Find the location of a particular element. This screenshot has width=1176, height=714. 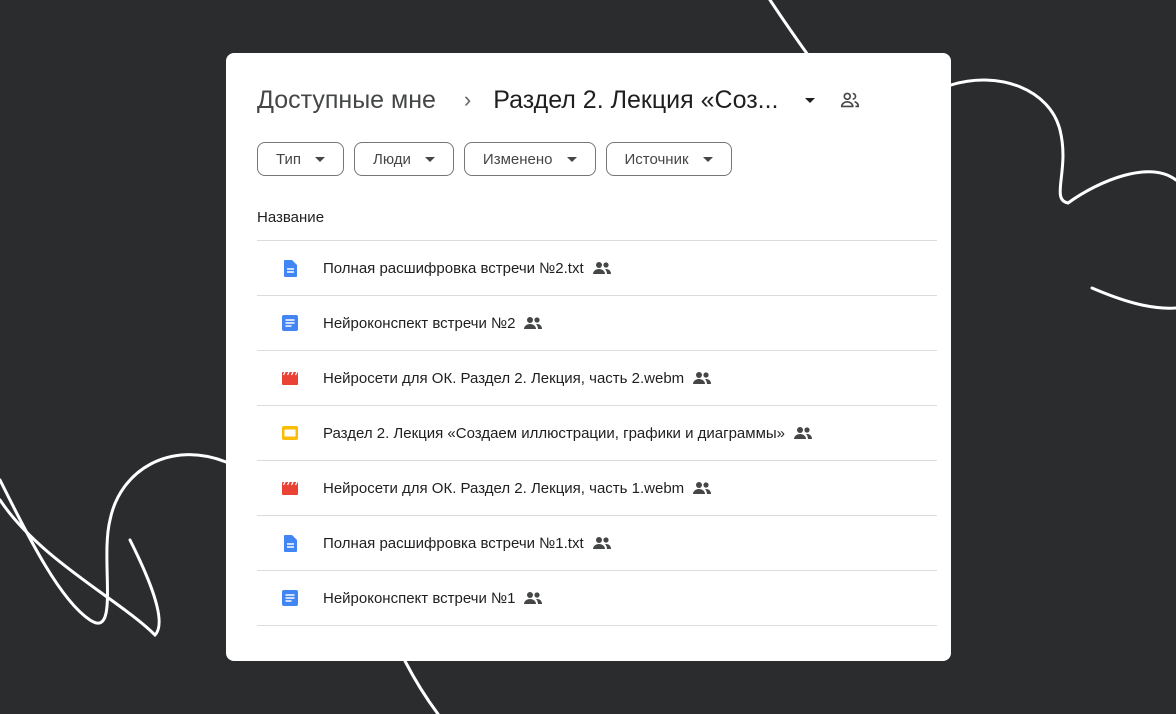

file-row: Нейроконспект встречи №1 is located at coordinates (597, 598).